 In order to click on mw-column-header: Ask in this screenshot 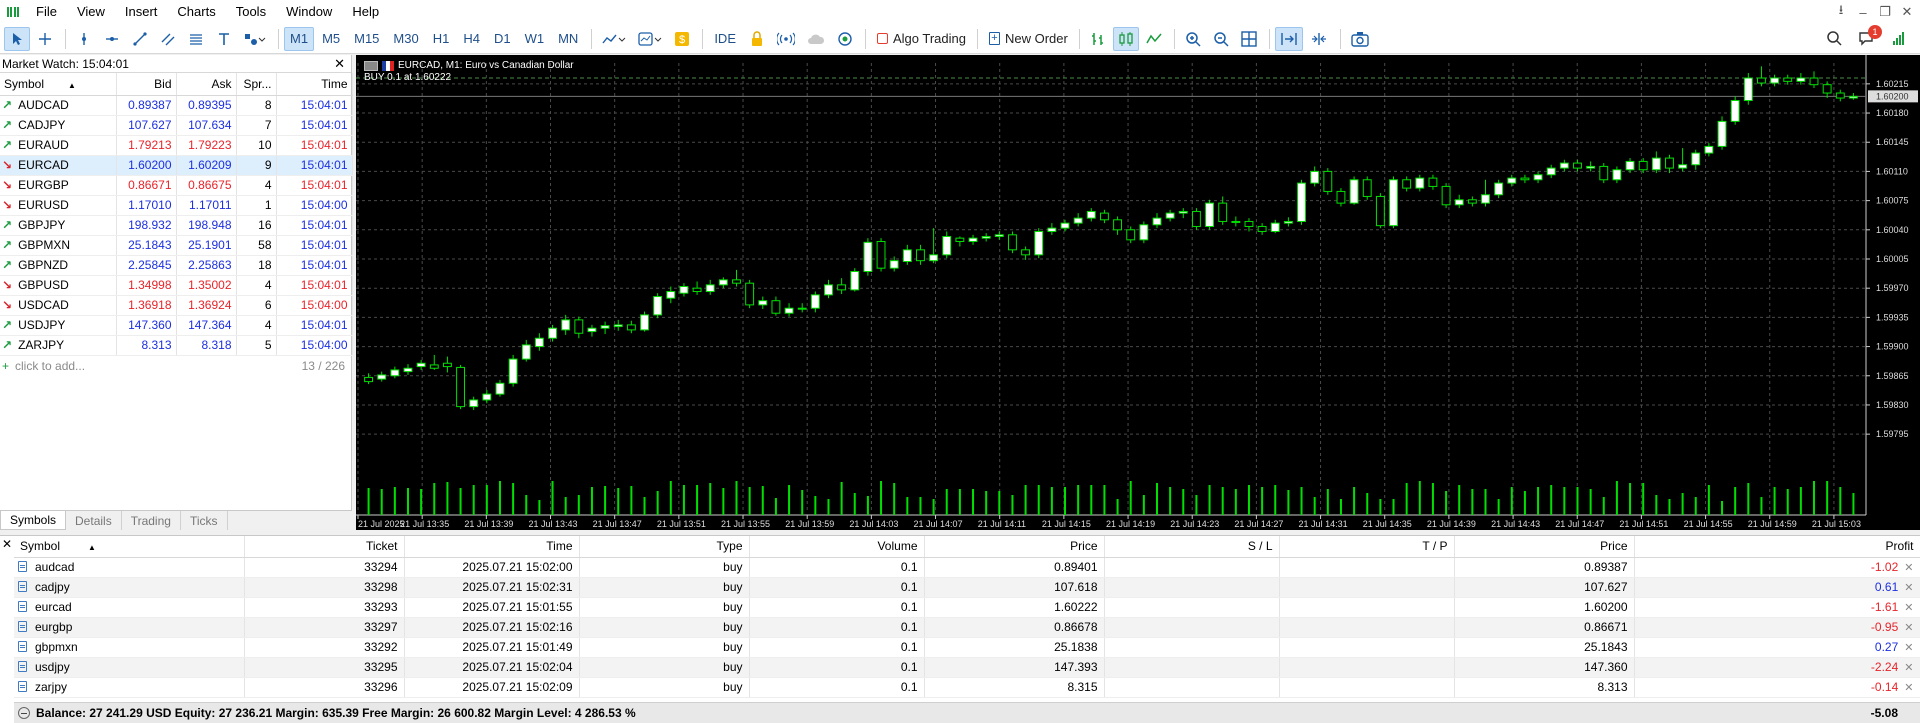, I will do `click(206, 84)`.